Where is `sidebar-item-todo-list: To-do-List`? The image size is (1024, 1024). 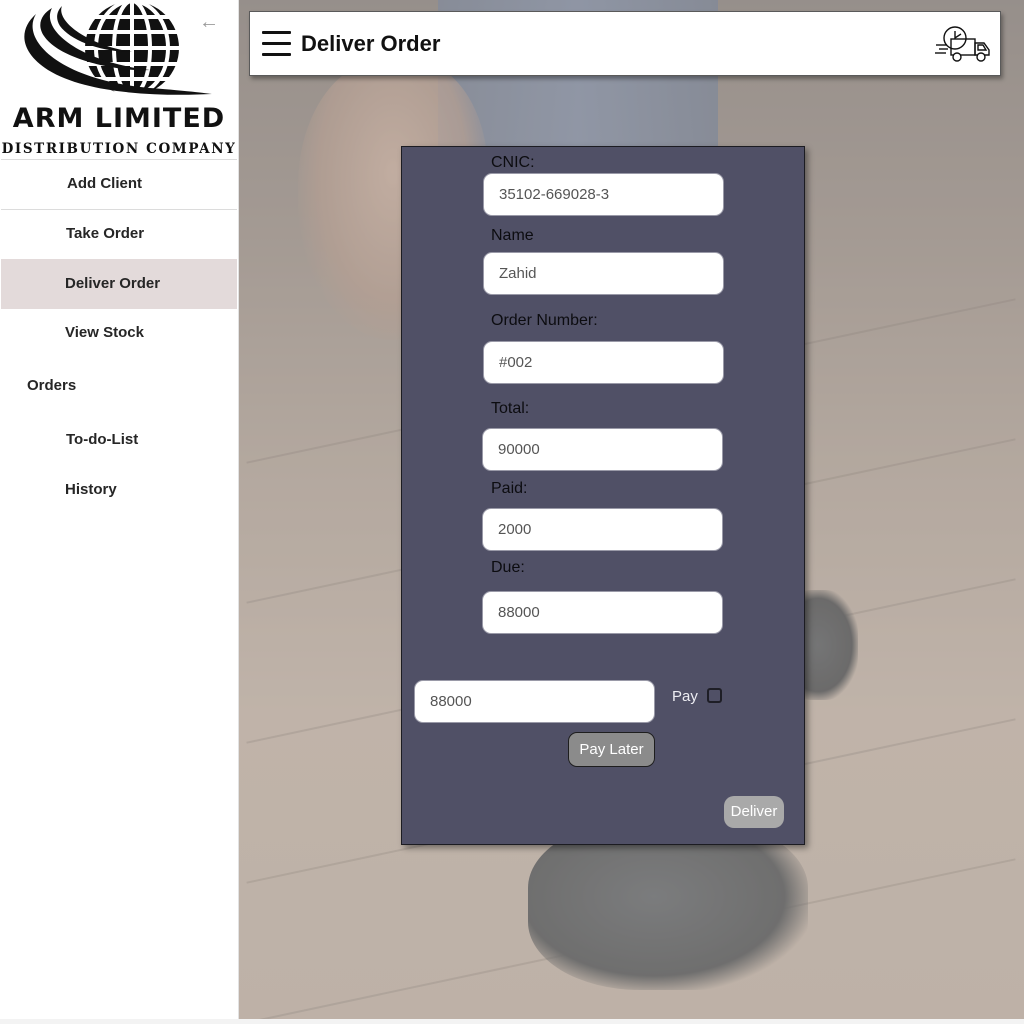
sidebar-item-todo-list: To-do-List is located at coordinates (119, 440).